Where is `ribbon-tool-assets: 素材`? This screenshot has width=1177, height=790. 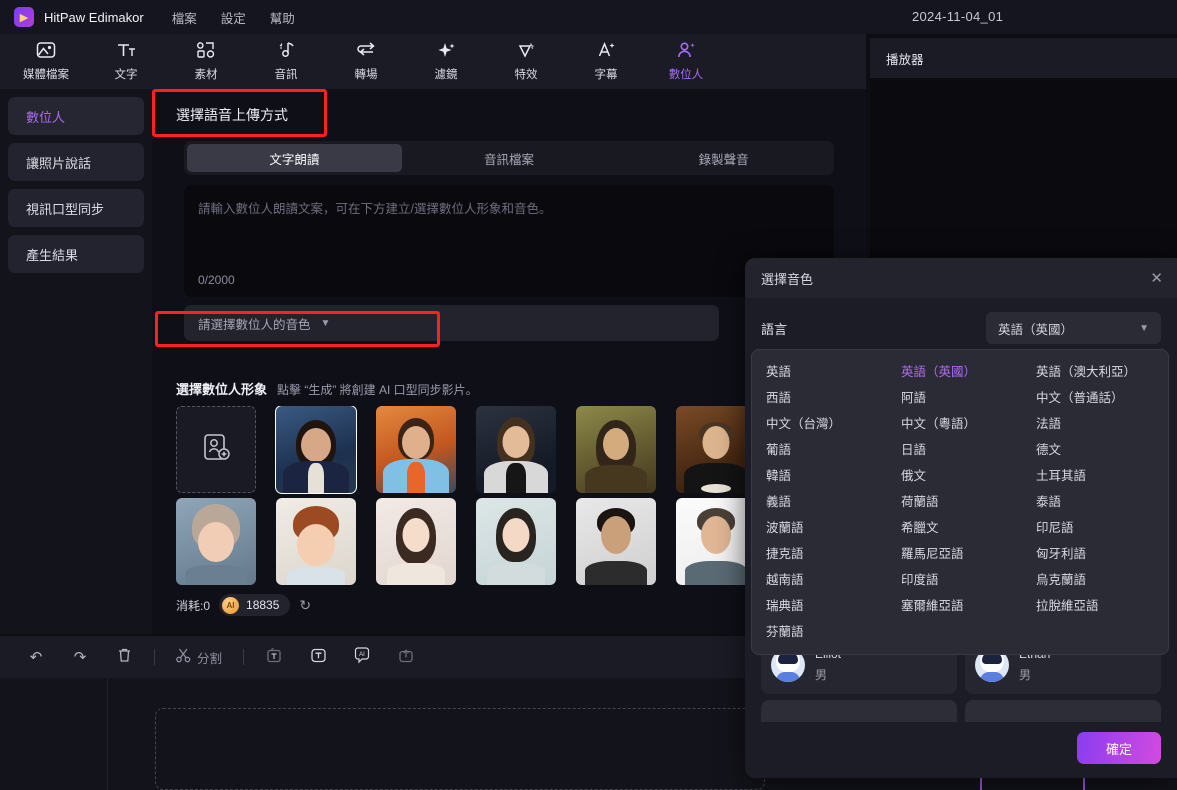
ribbon-tool-assets: 素材 is located at coordinates (206, 61).